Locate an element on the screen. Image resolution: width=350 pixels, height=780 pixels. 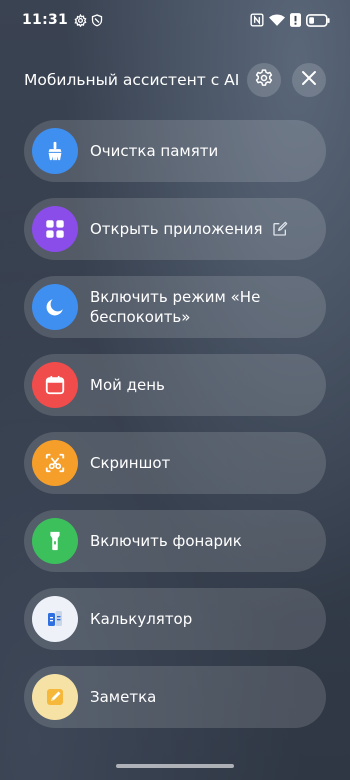
action-screenshot: Скриншот is located at coordinates (175, 463).